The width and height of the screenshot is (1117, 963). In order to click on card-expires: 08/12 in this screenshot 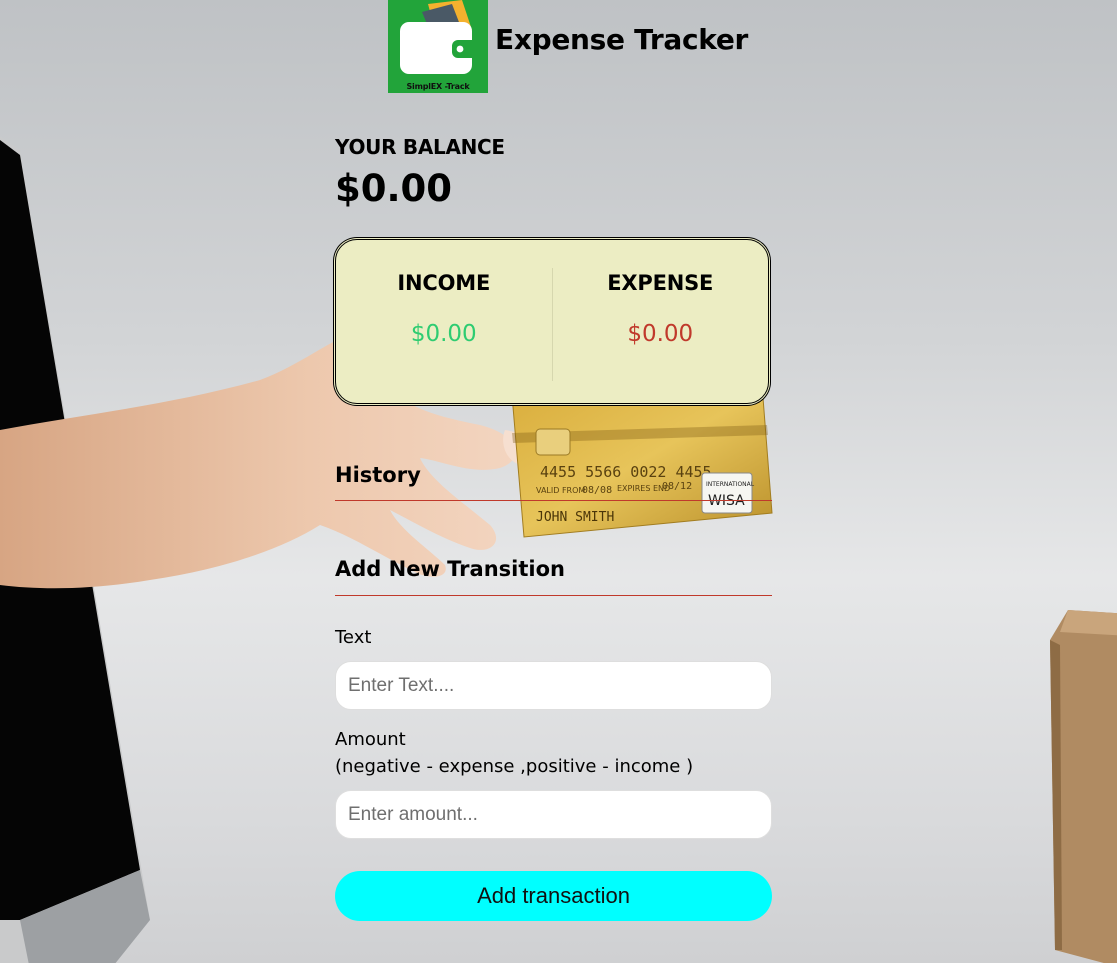, I will do `click(677, 486)`.